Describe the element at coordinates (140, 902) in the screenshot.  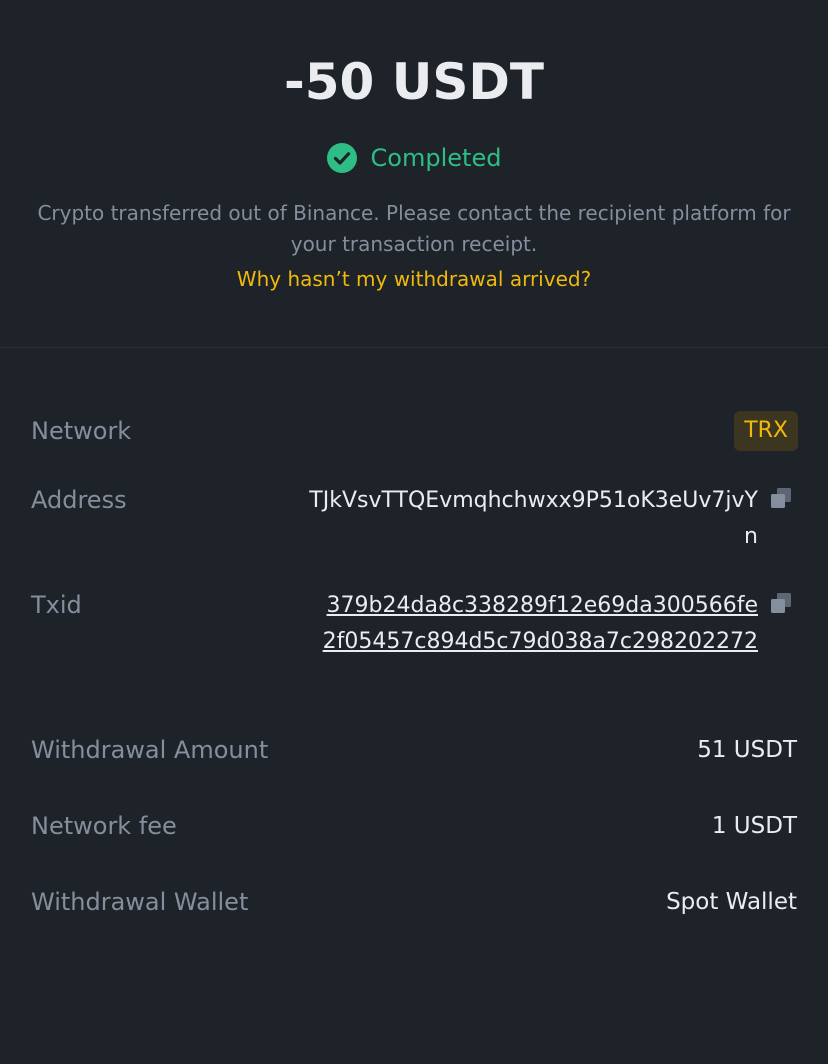
I see `withdrawal-wallet-label: Withdrawal Wallet` at that location.